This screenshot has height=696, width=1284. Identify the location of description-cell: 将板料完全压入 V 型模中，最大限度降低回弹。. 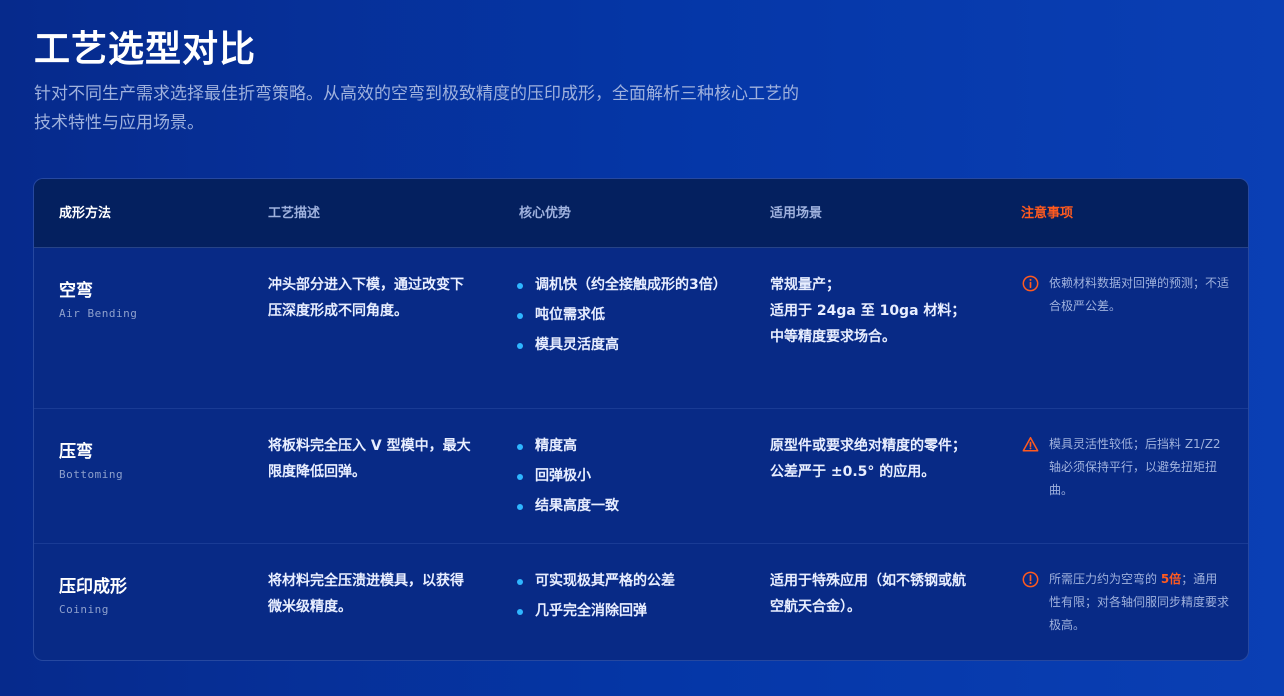
(369, 459).